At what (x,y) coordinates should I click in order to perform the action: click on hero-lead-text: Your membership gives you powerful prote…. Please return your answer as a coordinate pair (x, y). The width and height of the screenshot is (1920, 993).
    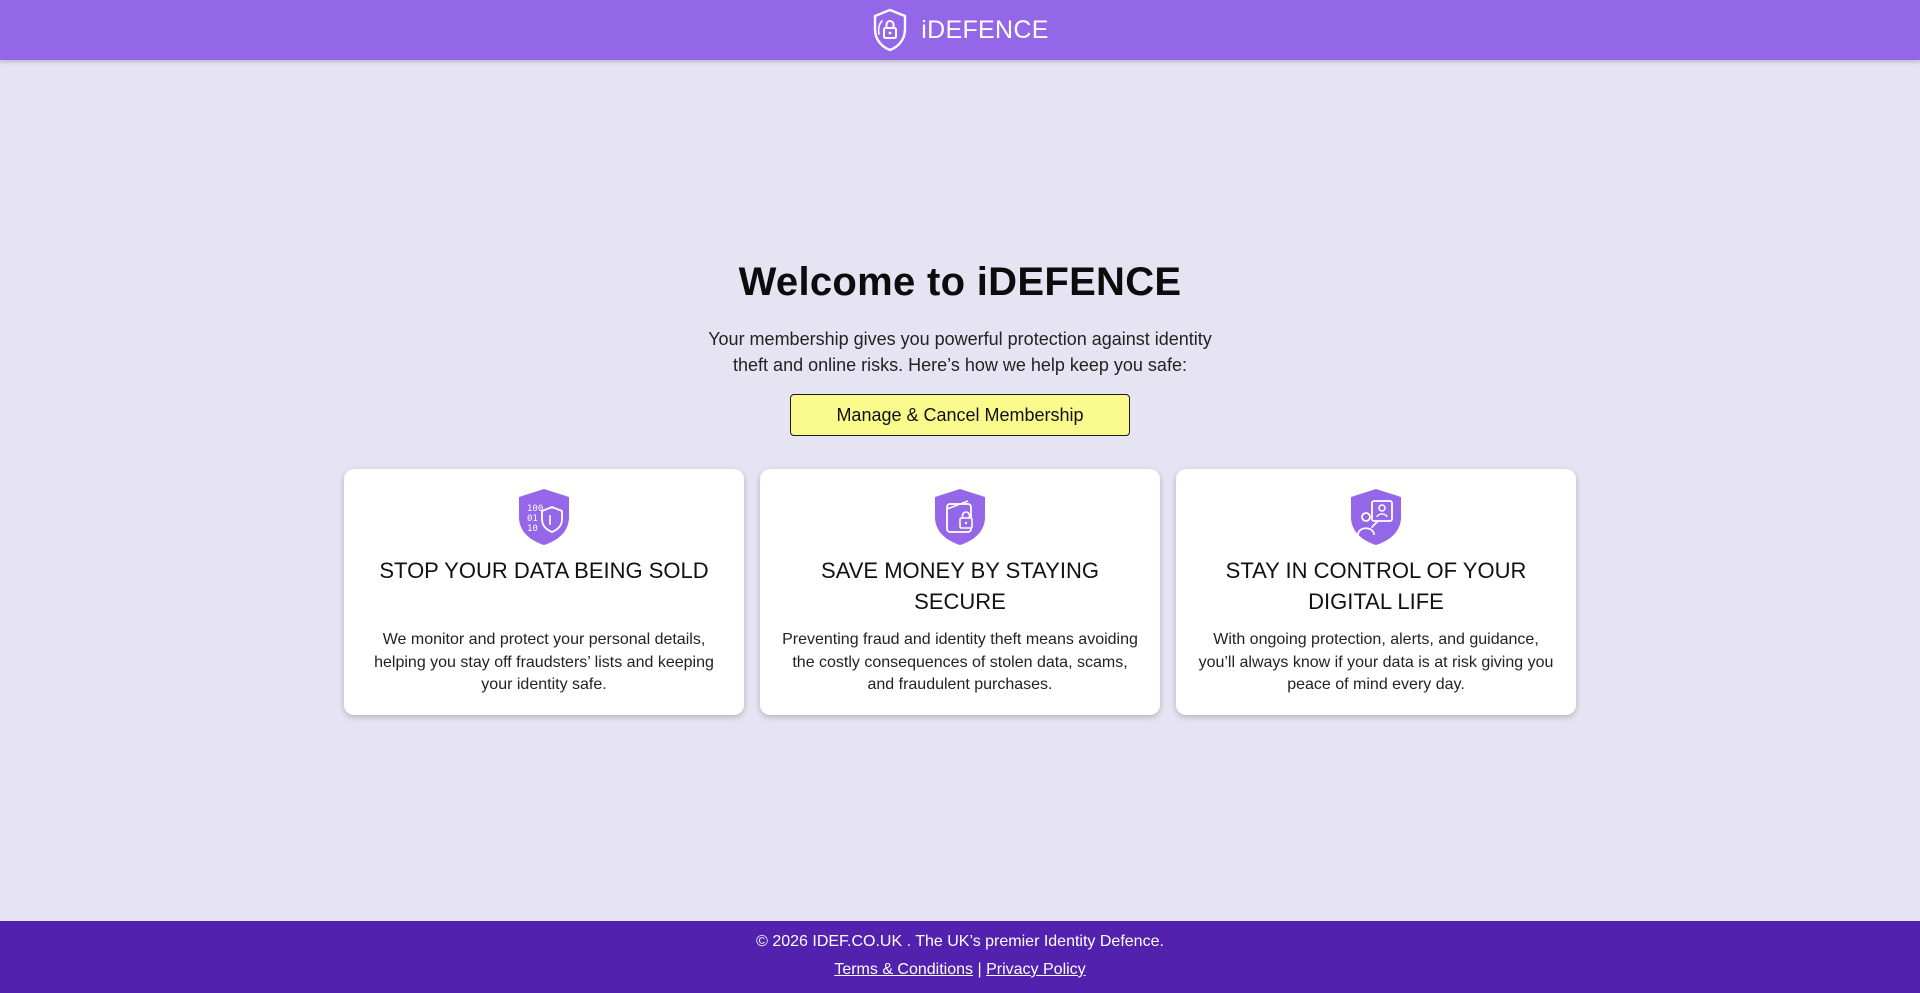
    Looking at the image, I should click on (960, 352).